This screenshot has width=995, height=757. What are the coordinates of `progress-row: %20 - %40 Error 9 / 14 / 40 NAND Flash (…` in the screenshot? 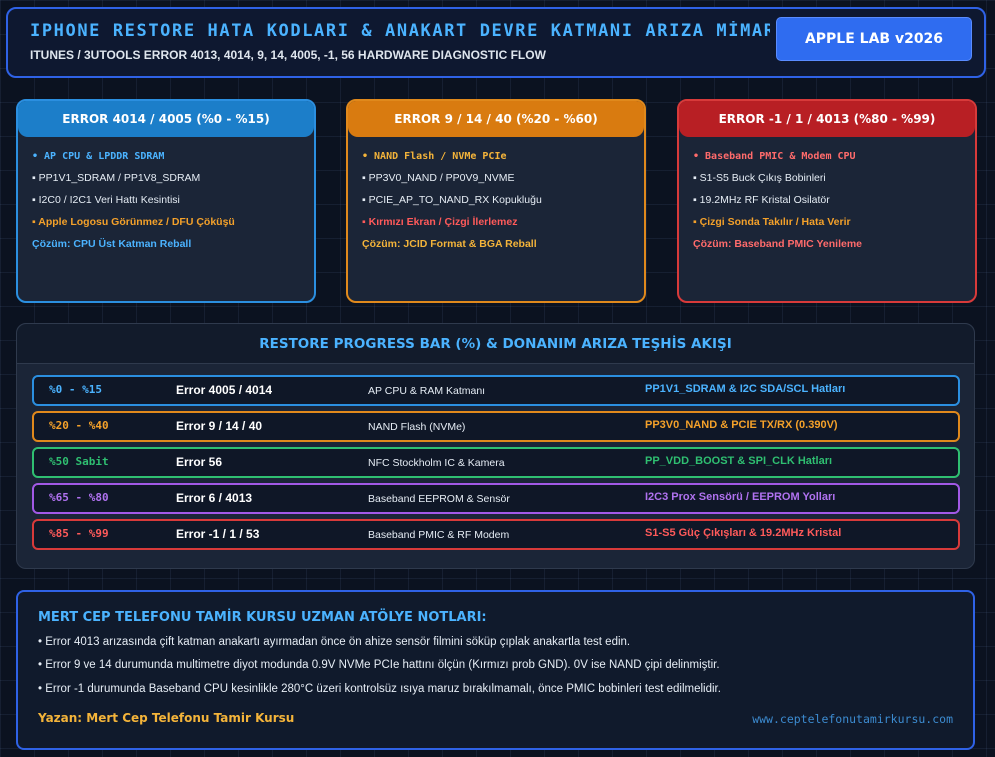 It's located at (496, 426).